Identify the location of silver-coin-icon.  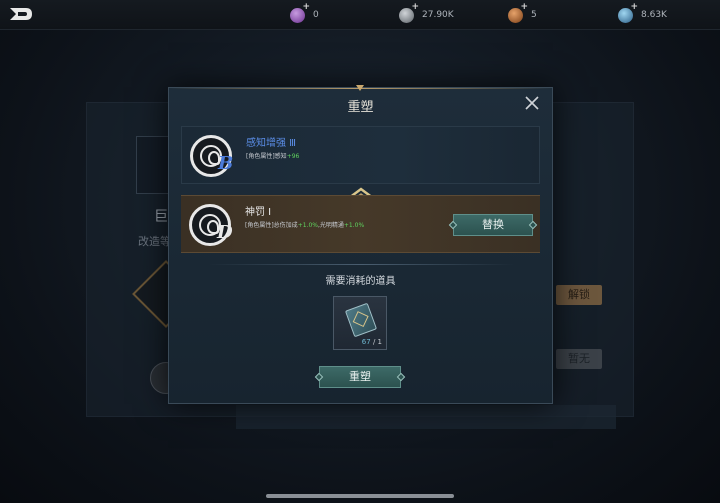
(409, 12).